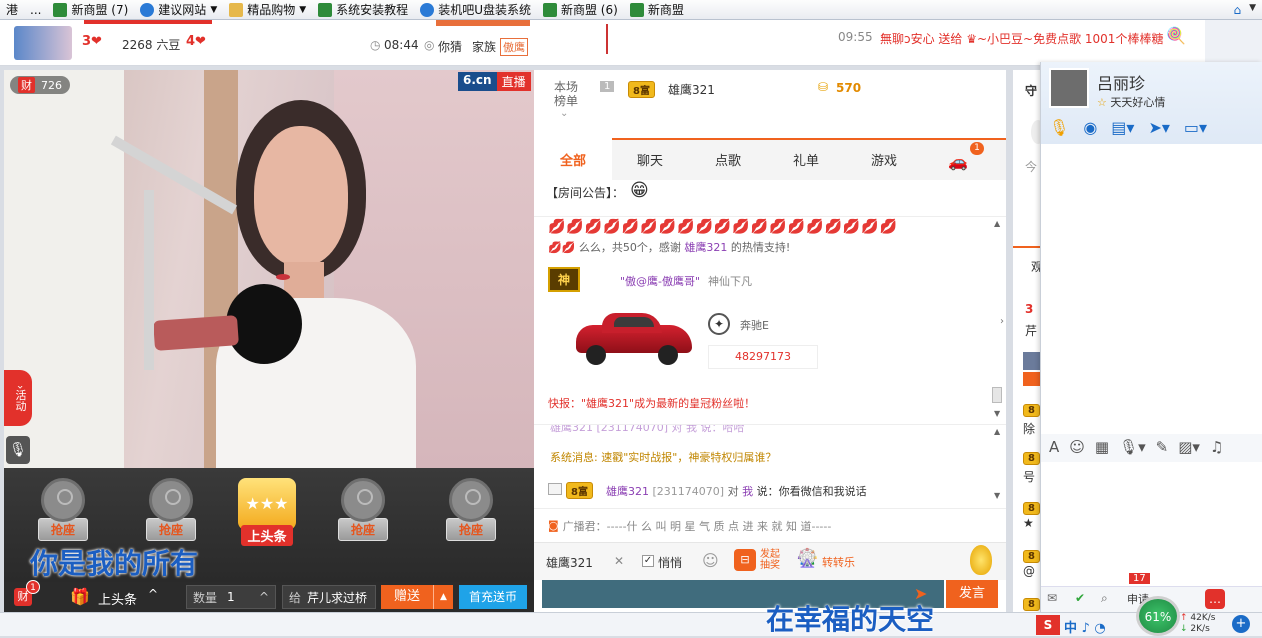  Describe the element at coordinates (1122, 127) in the screenshot. I see `remote-assist-icon: ▤▾` at that location.